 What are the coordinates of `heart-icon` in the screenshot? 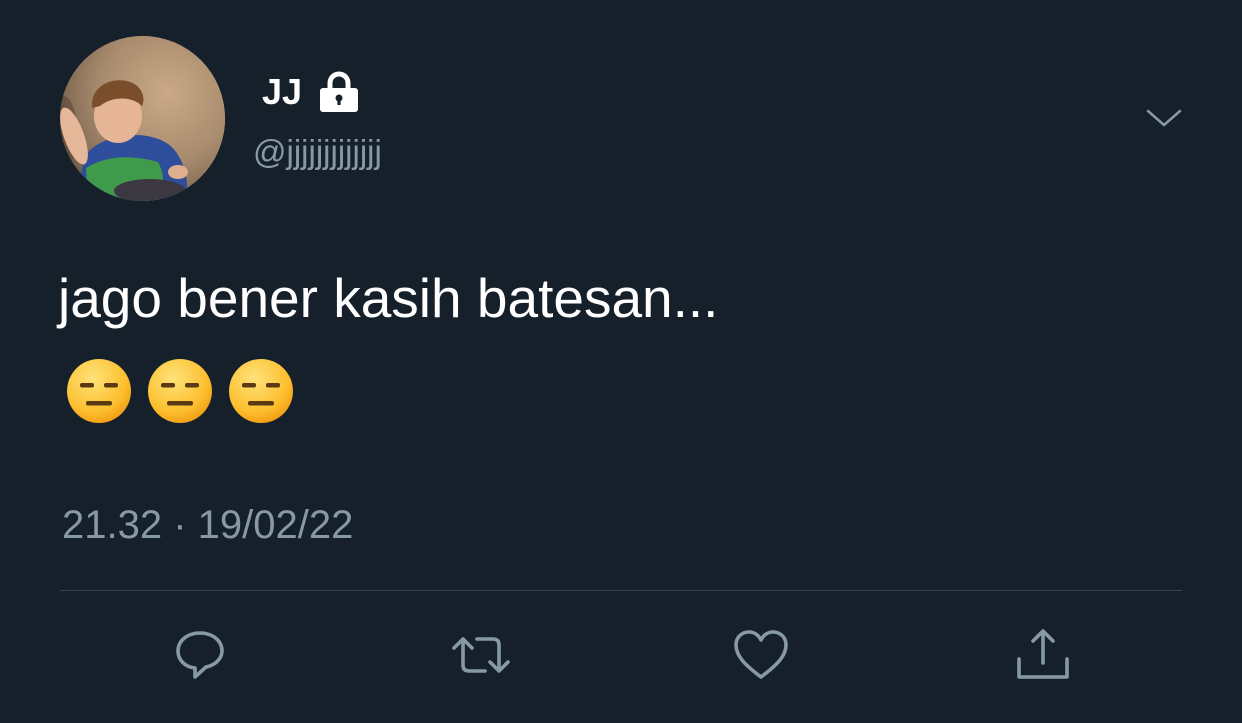 It's located at (761, 654).